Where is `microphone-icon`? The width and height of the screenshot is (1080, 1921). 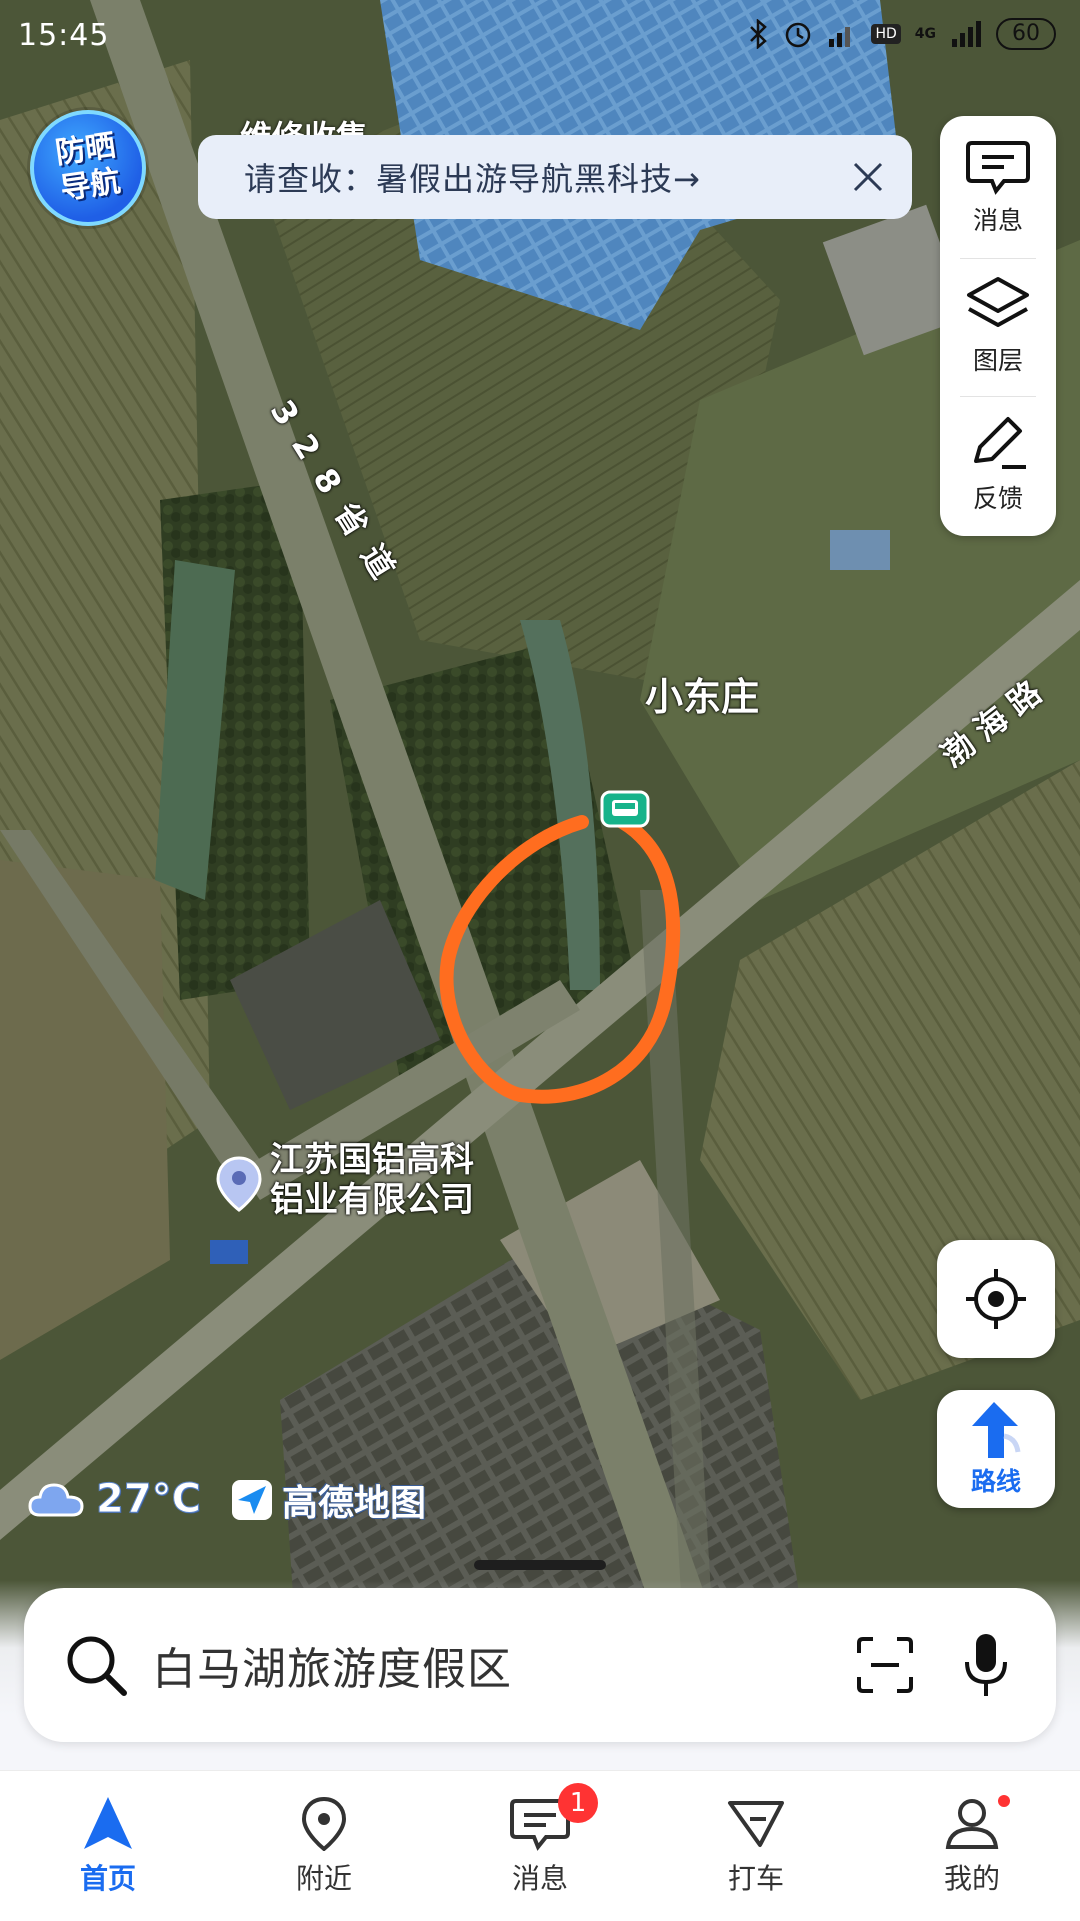
microphone-icon is located at coordinates (986, 1665).